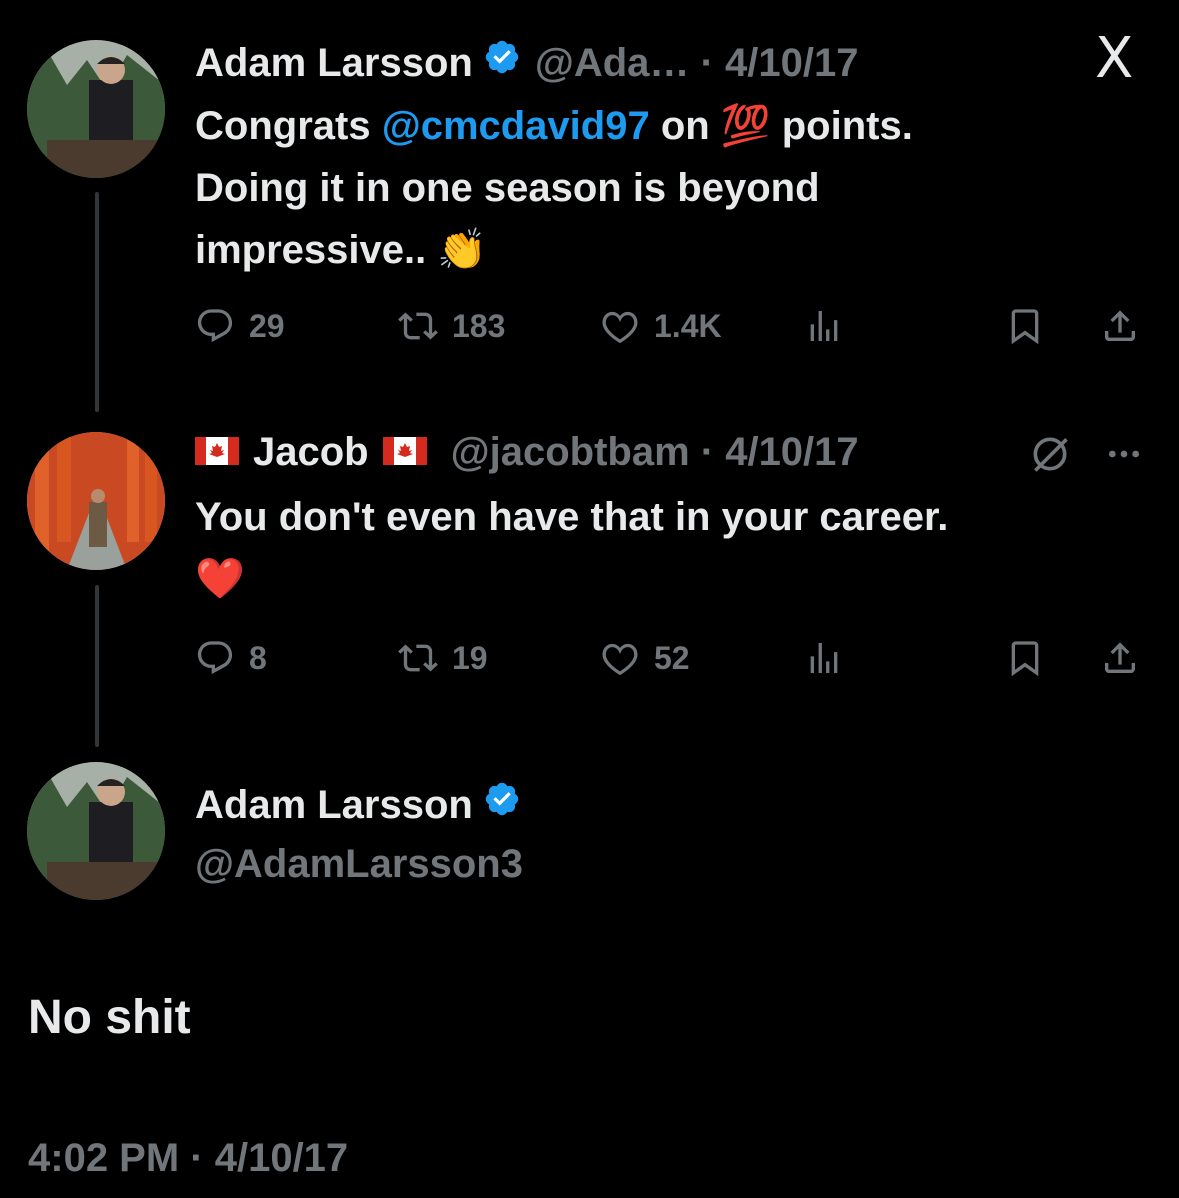 Image resolution: width=1179 pixels, height=1198 pixels. What do you see at coordinates (685, 126) in the screenshot?
I see `tweet-text-part: on` at bounding box center [685, 126].